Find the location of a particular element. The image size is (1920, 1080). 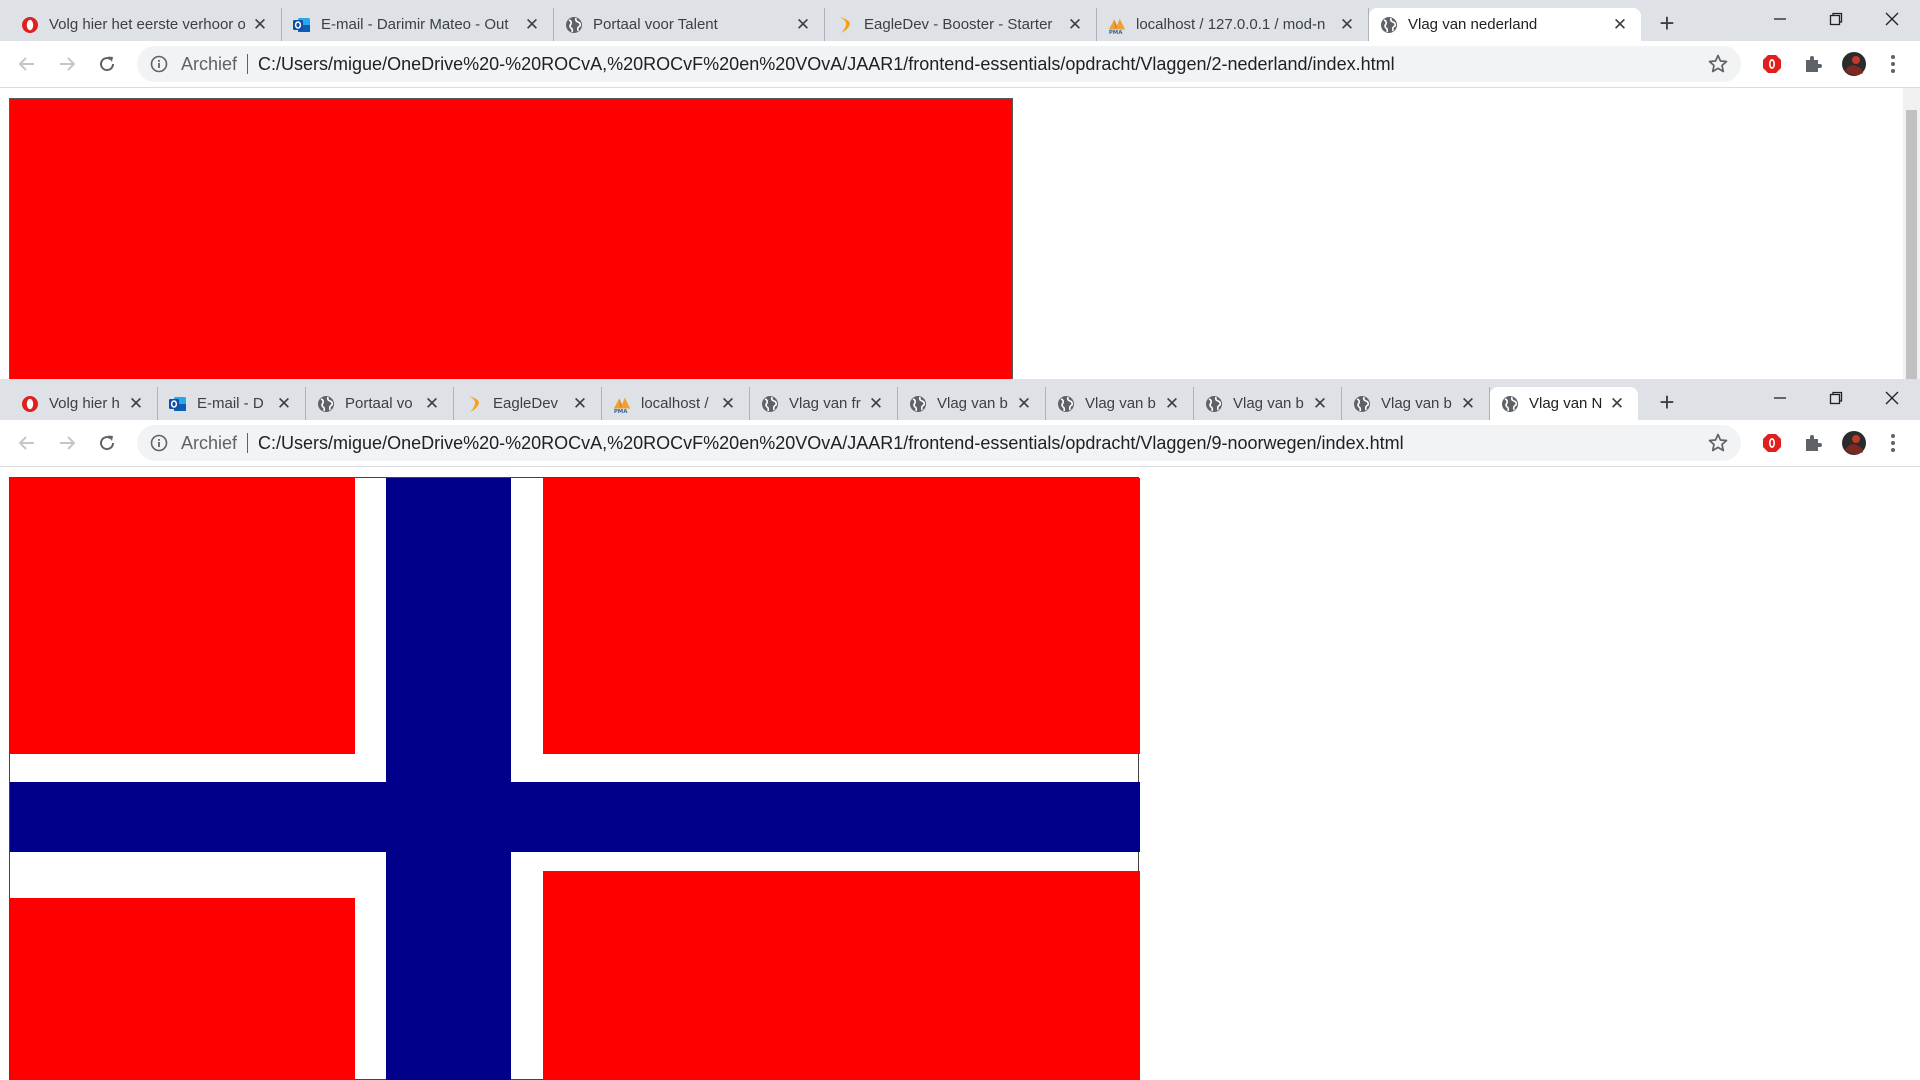

tab-localhost-phpmyadmin: localhost / ✕ is located at coordinates (676, 403).